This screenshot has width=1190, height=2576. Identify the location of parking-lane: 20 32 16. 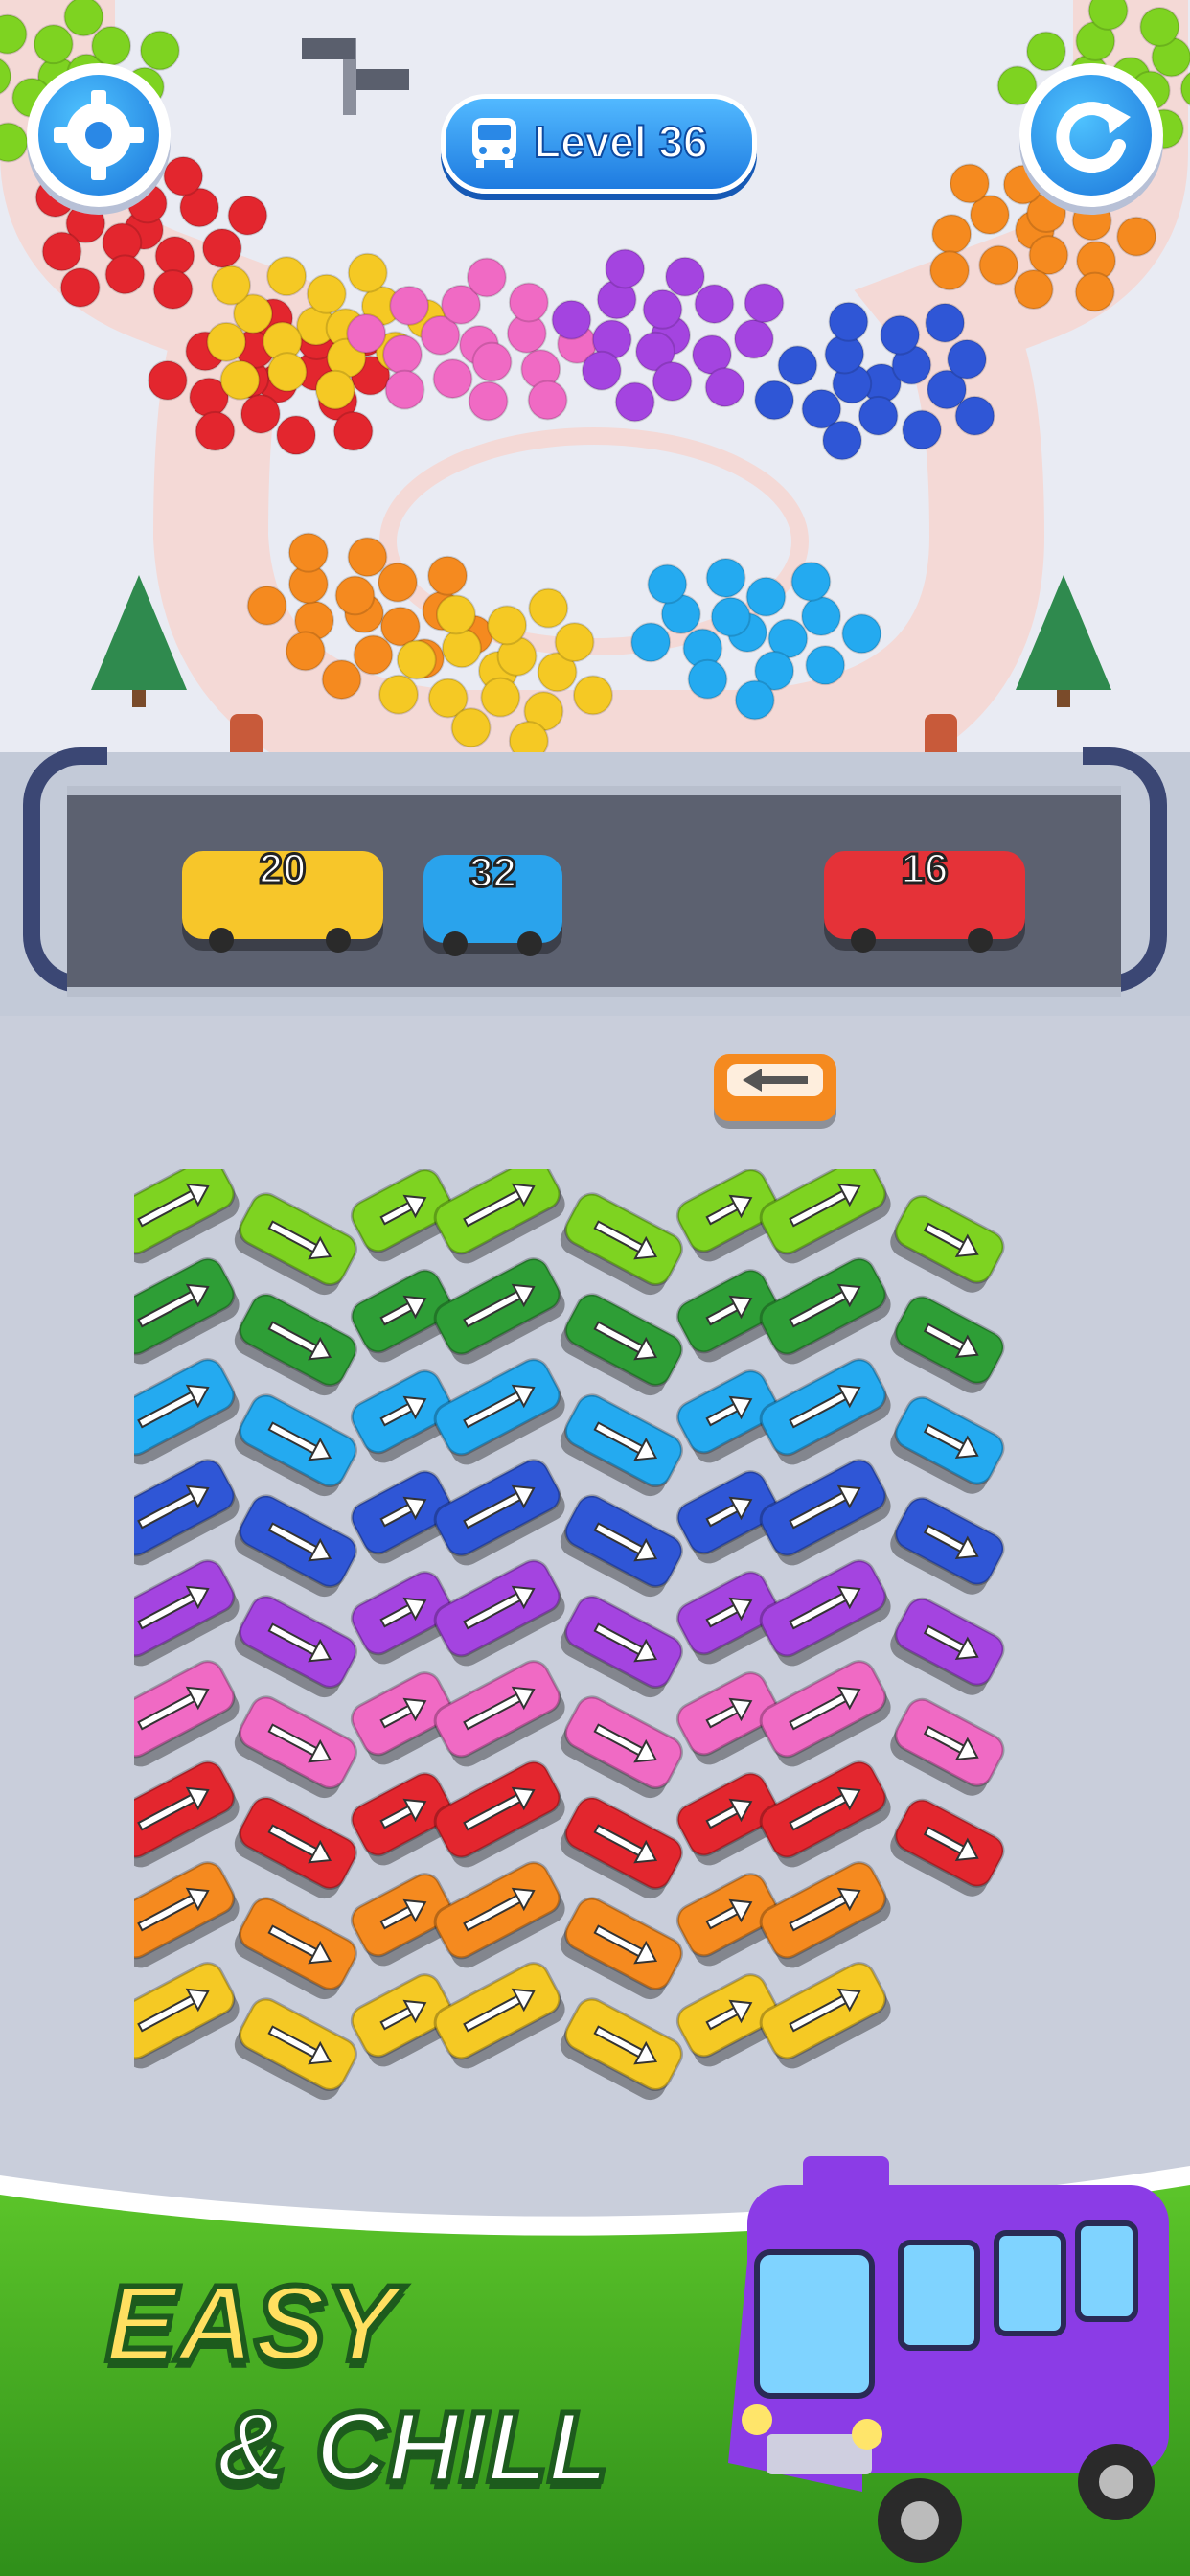
(594, 891).